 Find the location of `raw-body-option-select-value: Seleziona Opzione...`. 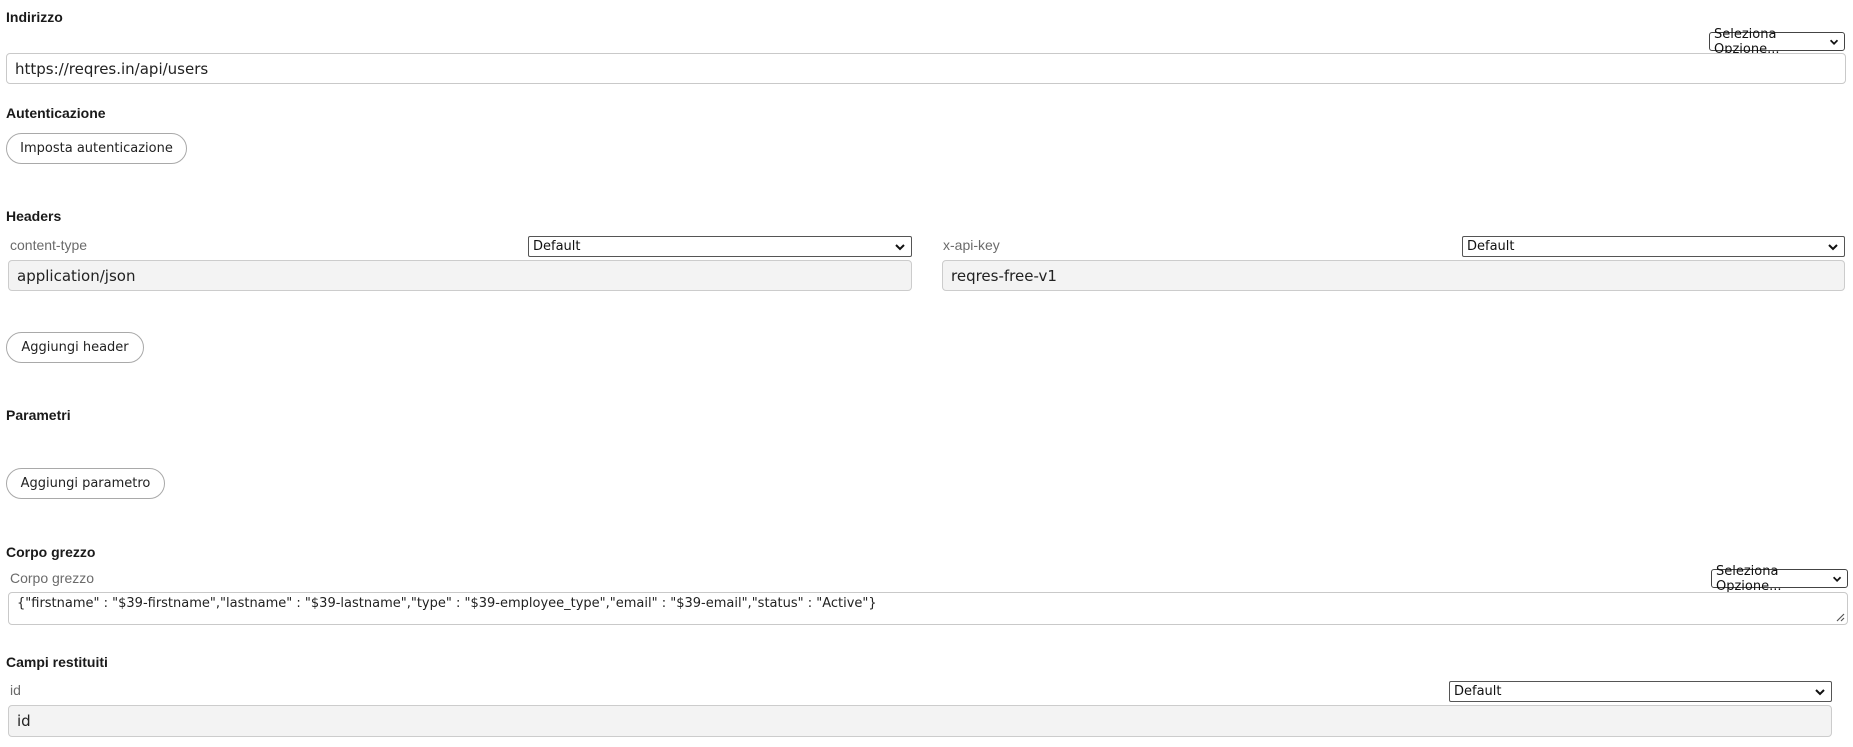

raw-body-option-select-value: Seleziona Opzione... is located at coordinates (1749, 578).